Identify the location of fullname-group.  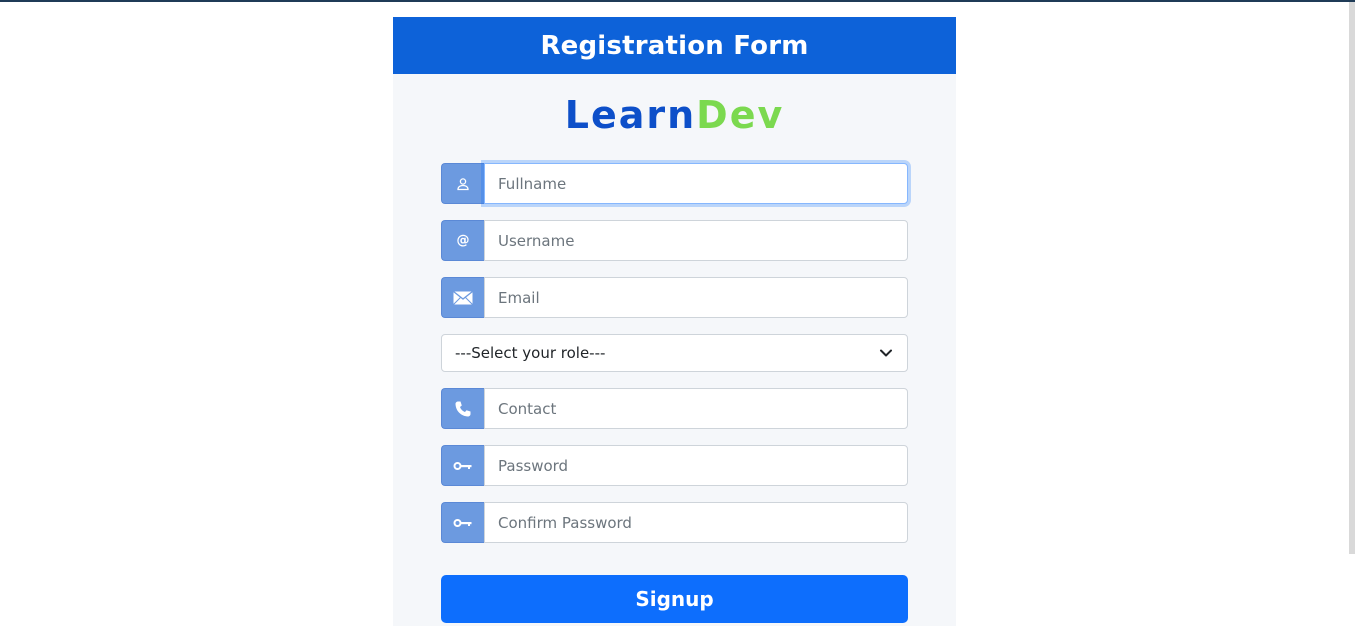
(674, 183).